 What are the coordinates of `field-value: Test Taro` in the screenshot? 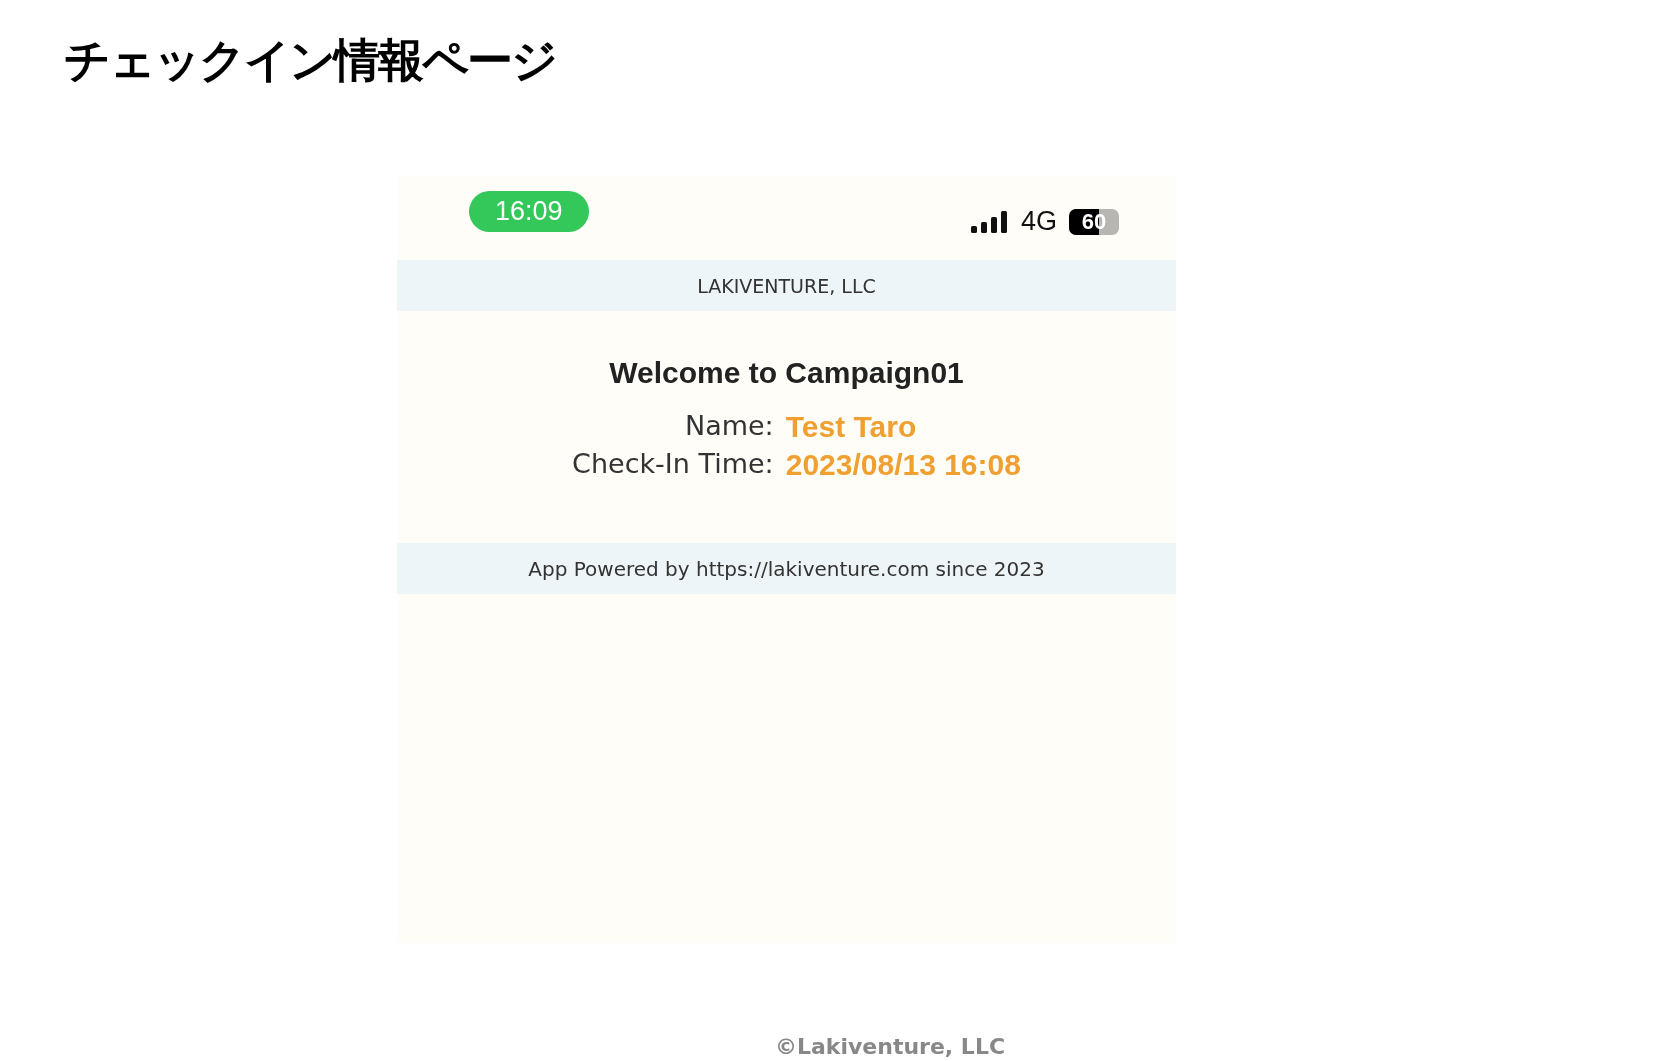 It's located at (851, 427).